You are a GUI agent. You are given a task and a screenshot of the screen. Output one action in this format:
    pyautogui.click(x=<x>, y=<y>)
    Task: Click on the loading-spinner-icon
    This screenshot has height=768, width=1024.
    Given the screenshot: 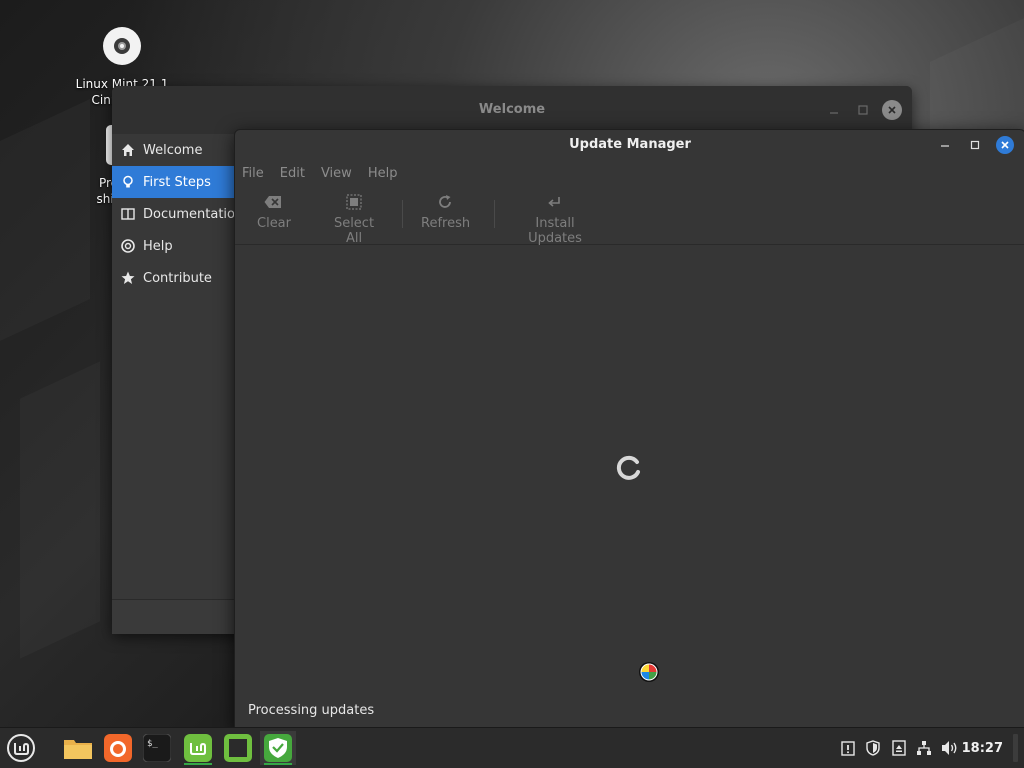 What is the action you would take?
    pyautogui.click(x=629, y=470)
    